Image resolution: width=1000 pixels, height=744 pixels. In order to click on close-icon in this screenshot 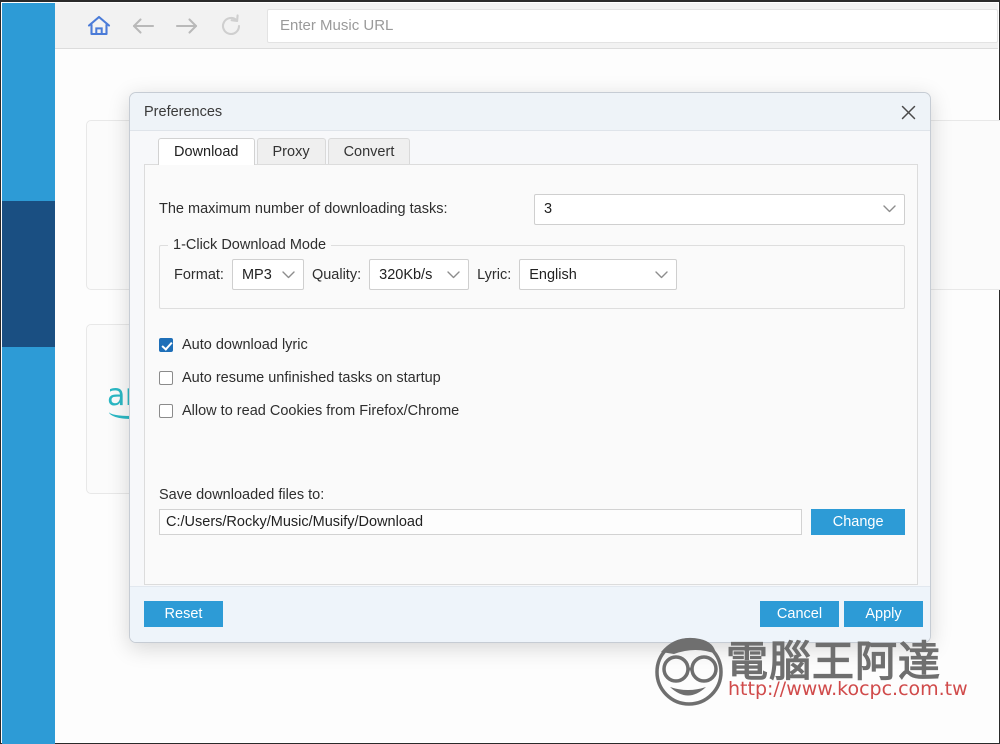, I will do `click(908, 112)`.